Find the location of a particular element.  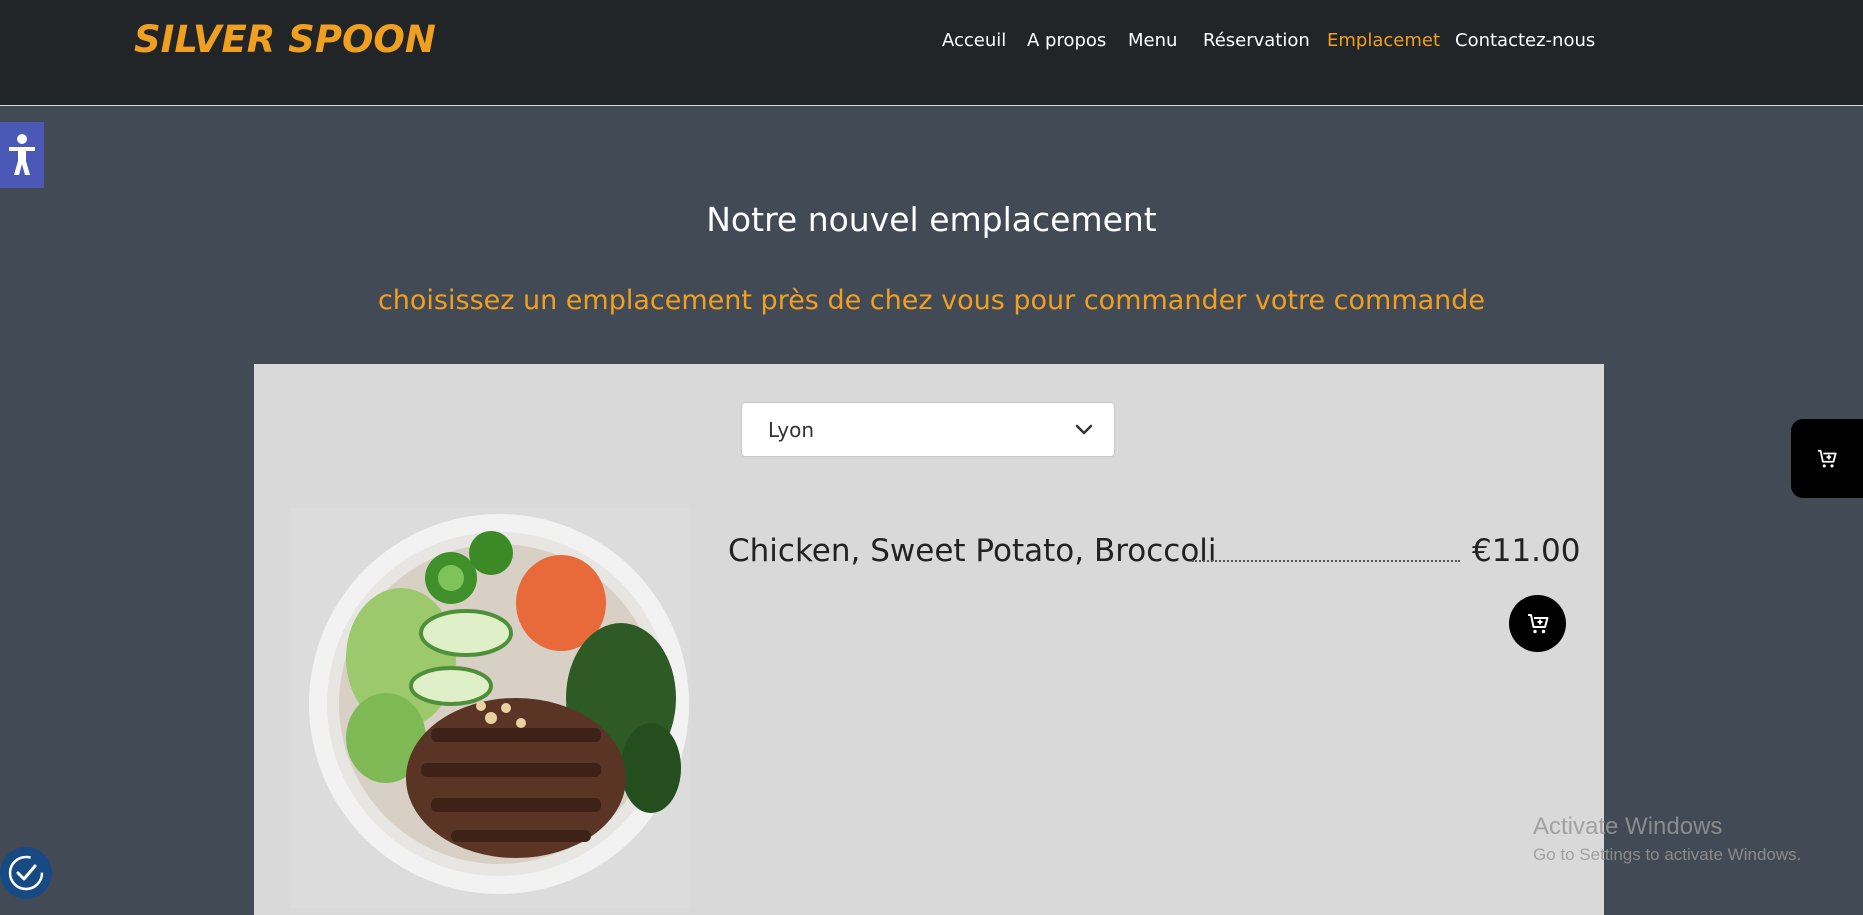

cart-icon is located at coordinates (1827, 458).